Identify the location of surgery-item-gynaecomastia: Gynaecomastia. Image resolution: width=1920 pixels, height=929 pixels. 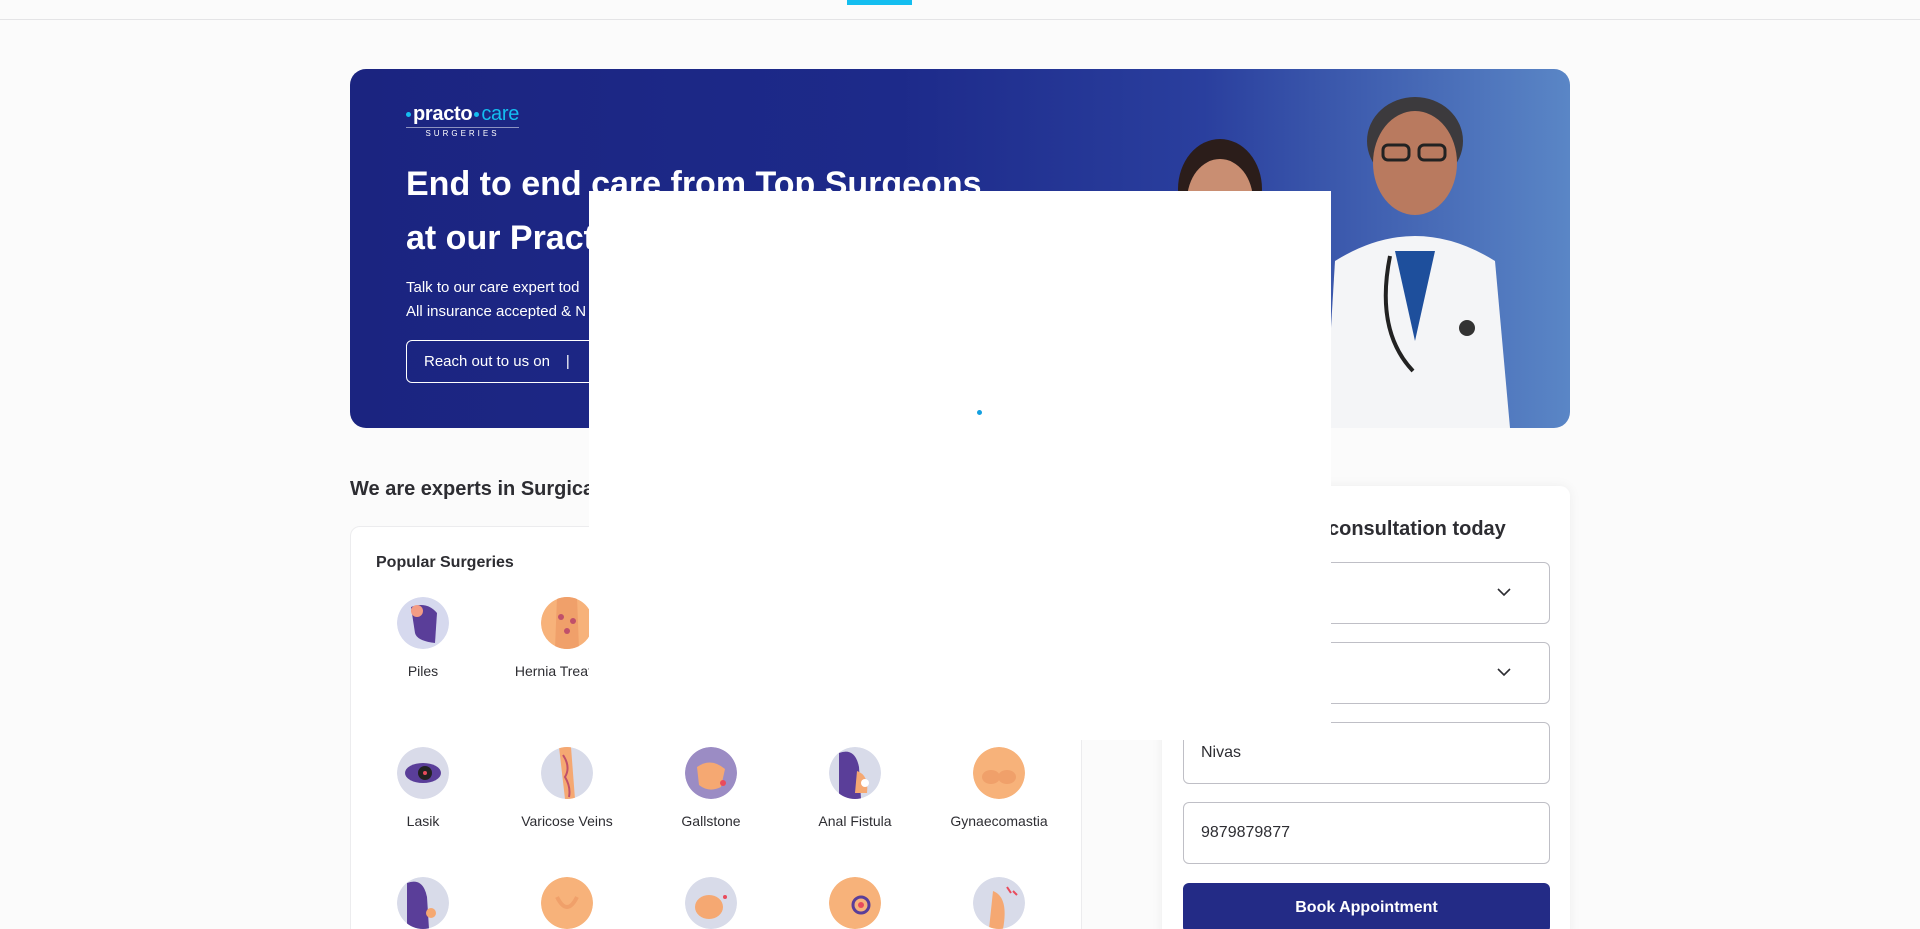
(999, 789).